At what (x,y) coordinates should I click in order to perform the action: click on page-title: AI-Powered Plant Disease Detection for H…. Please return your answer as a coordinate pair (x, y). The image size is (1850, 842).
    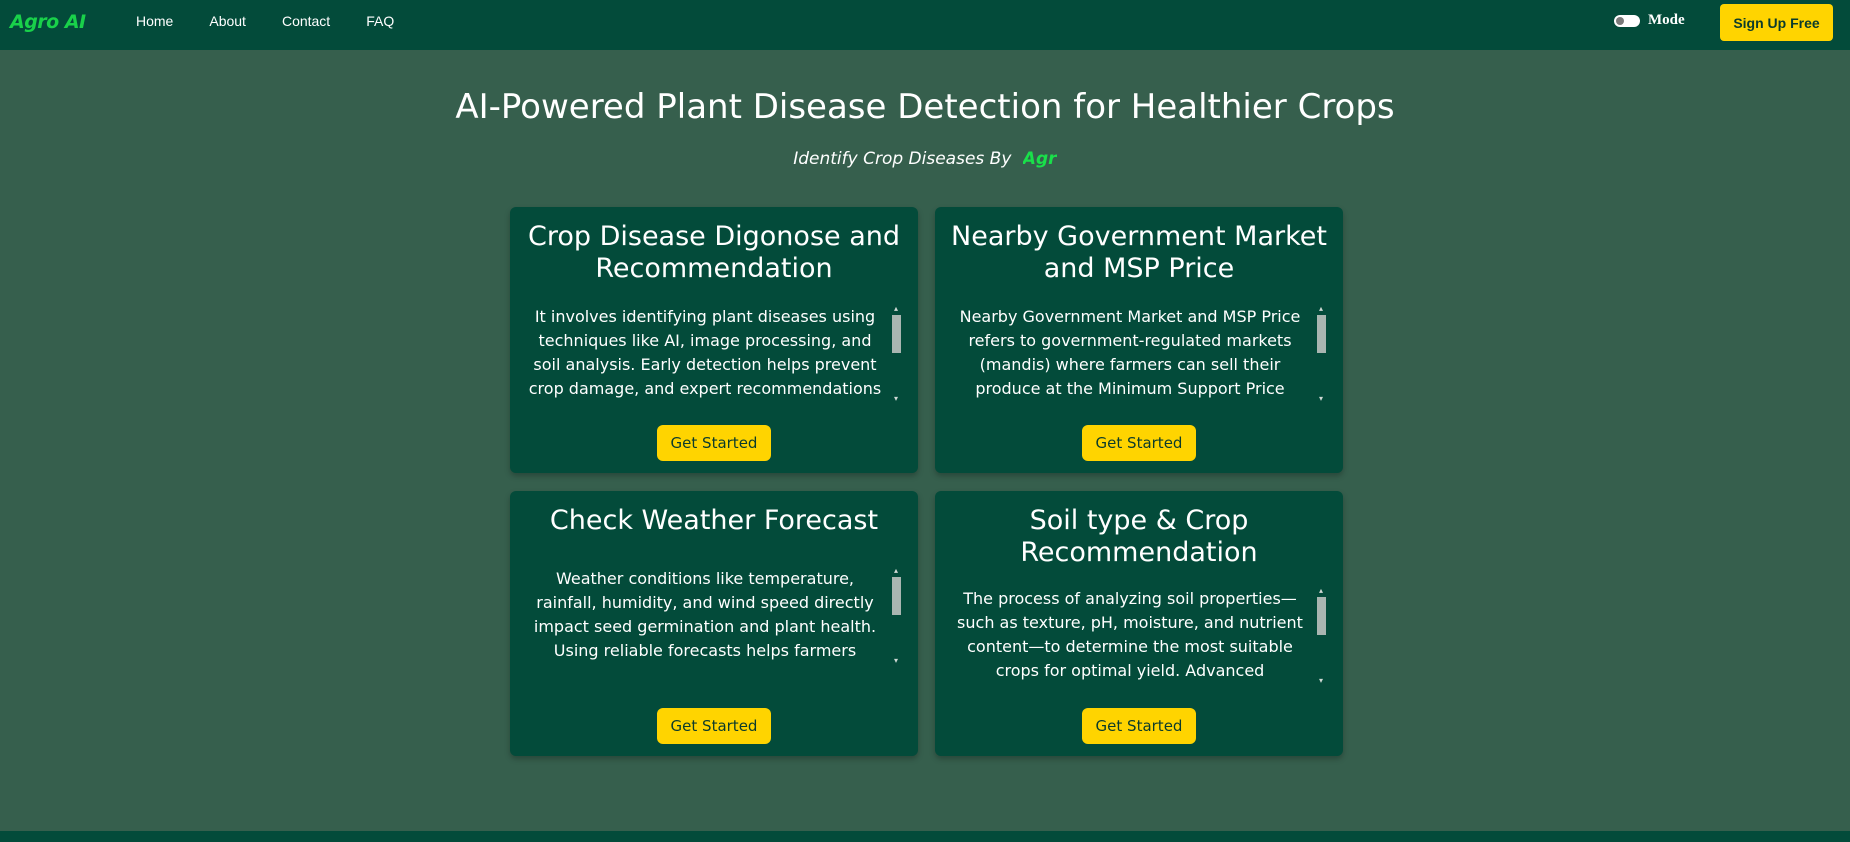
    Looking at the image, I should click on (925, 107).